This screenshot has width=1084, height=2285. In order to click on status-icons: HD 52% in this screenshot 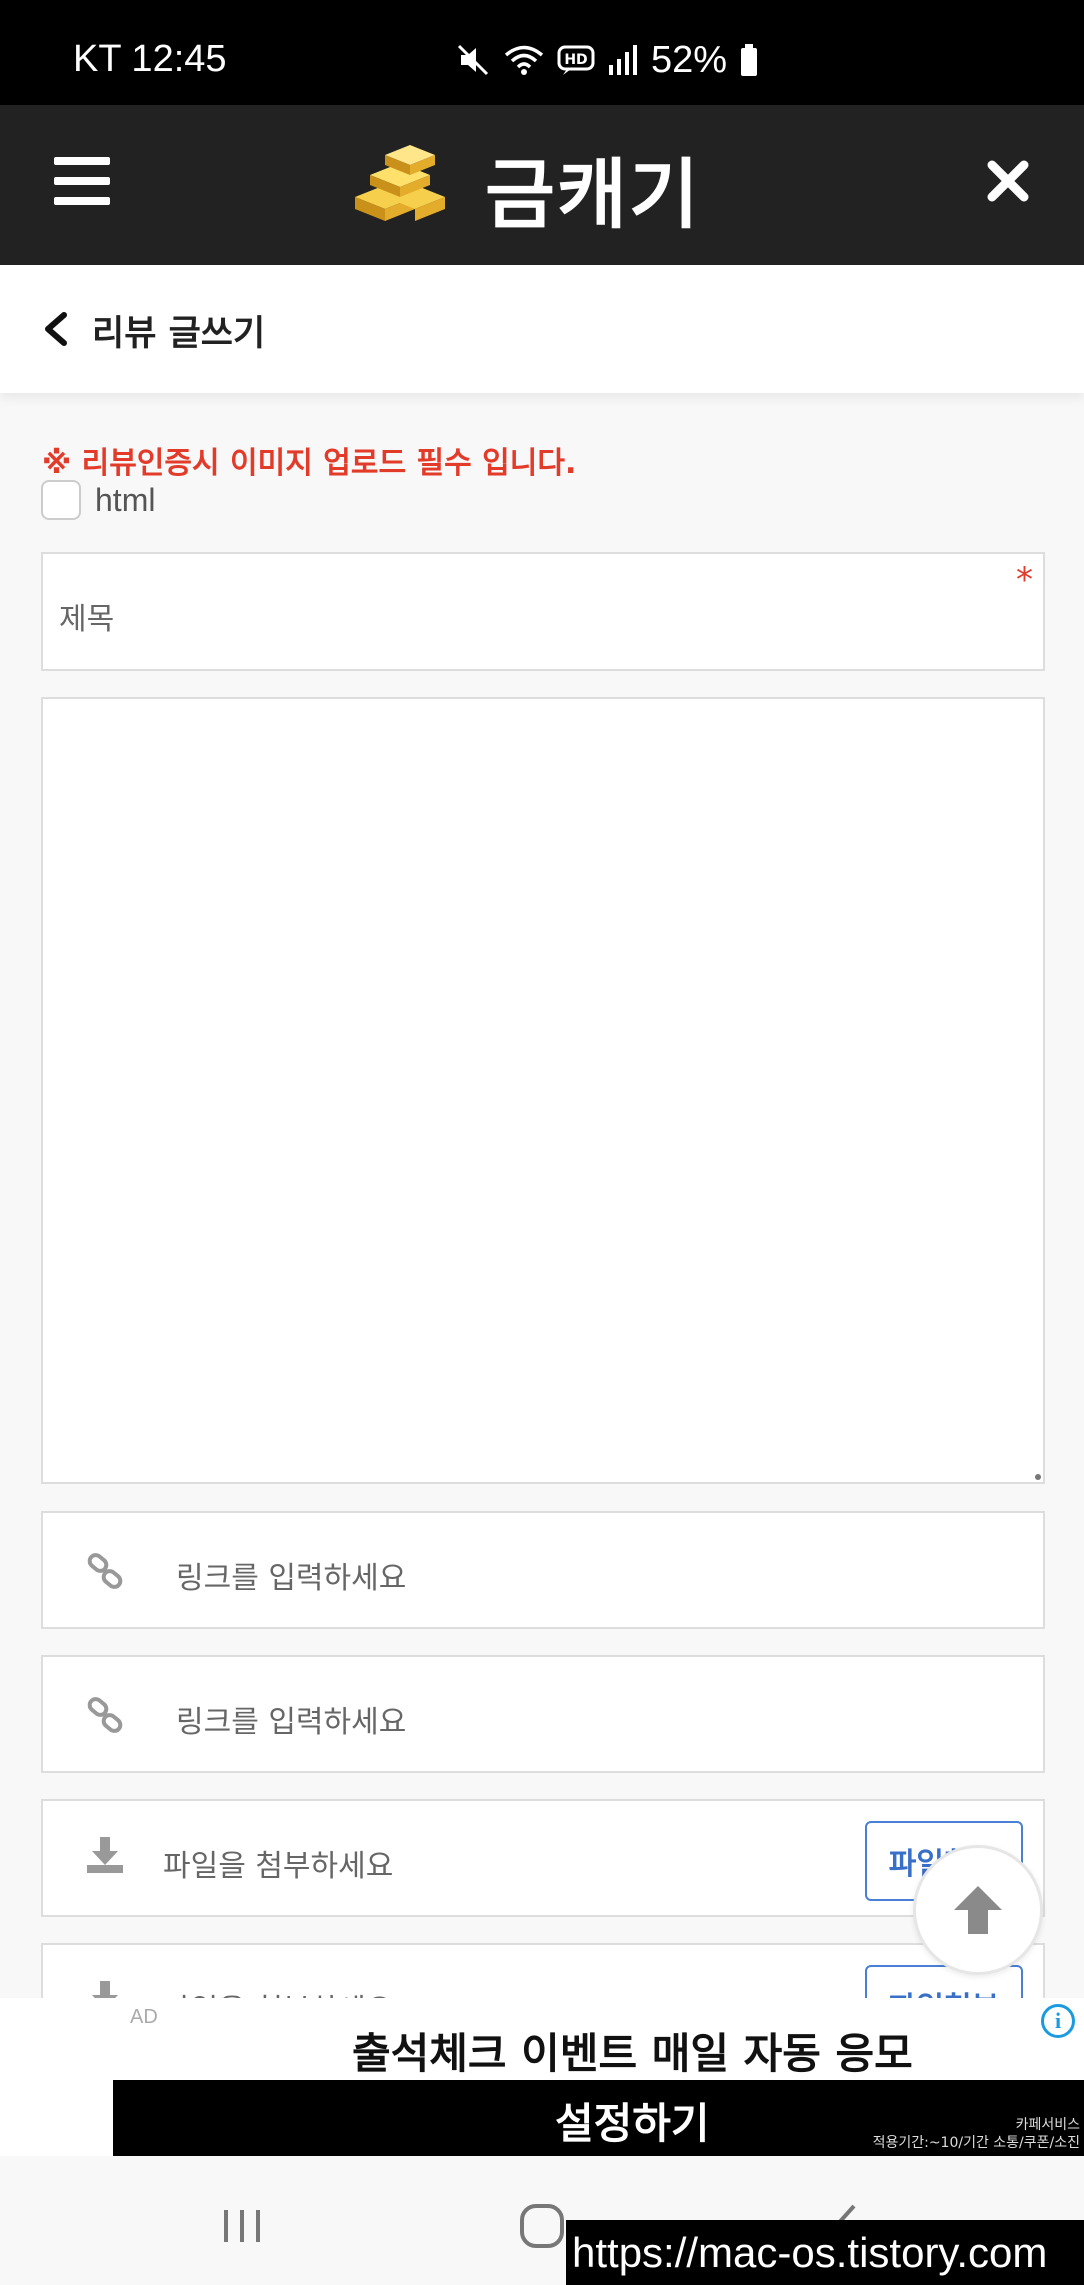, I will do `click(607, 59)`.